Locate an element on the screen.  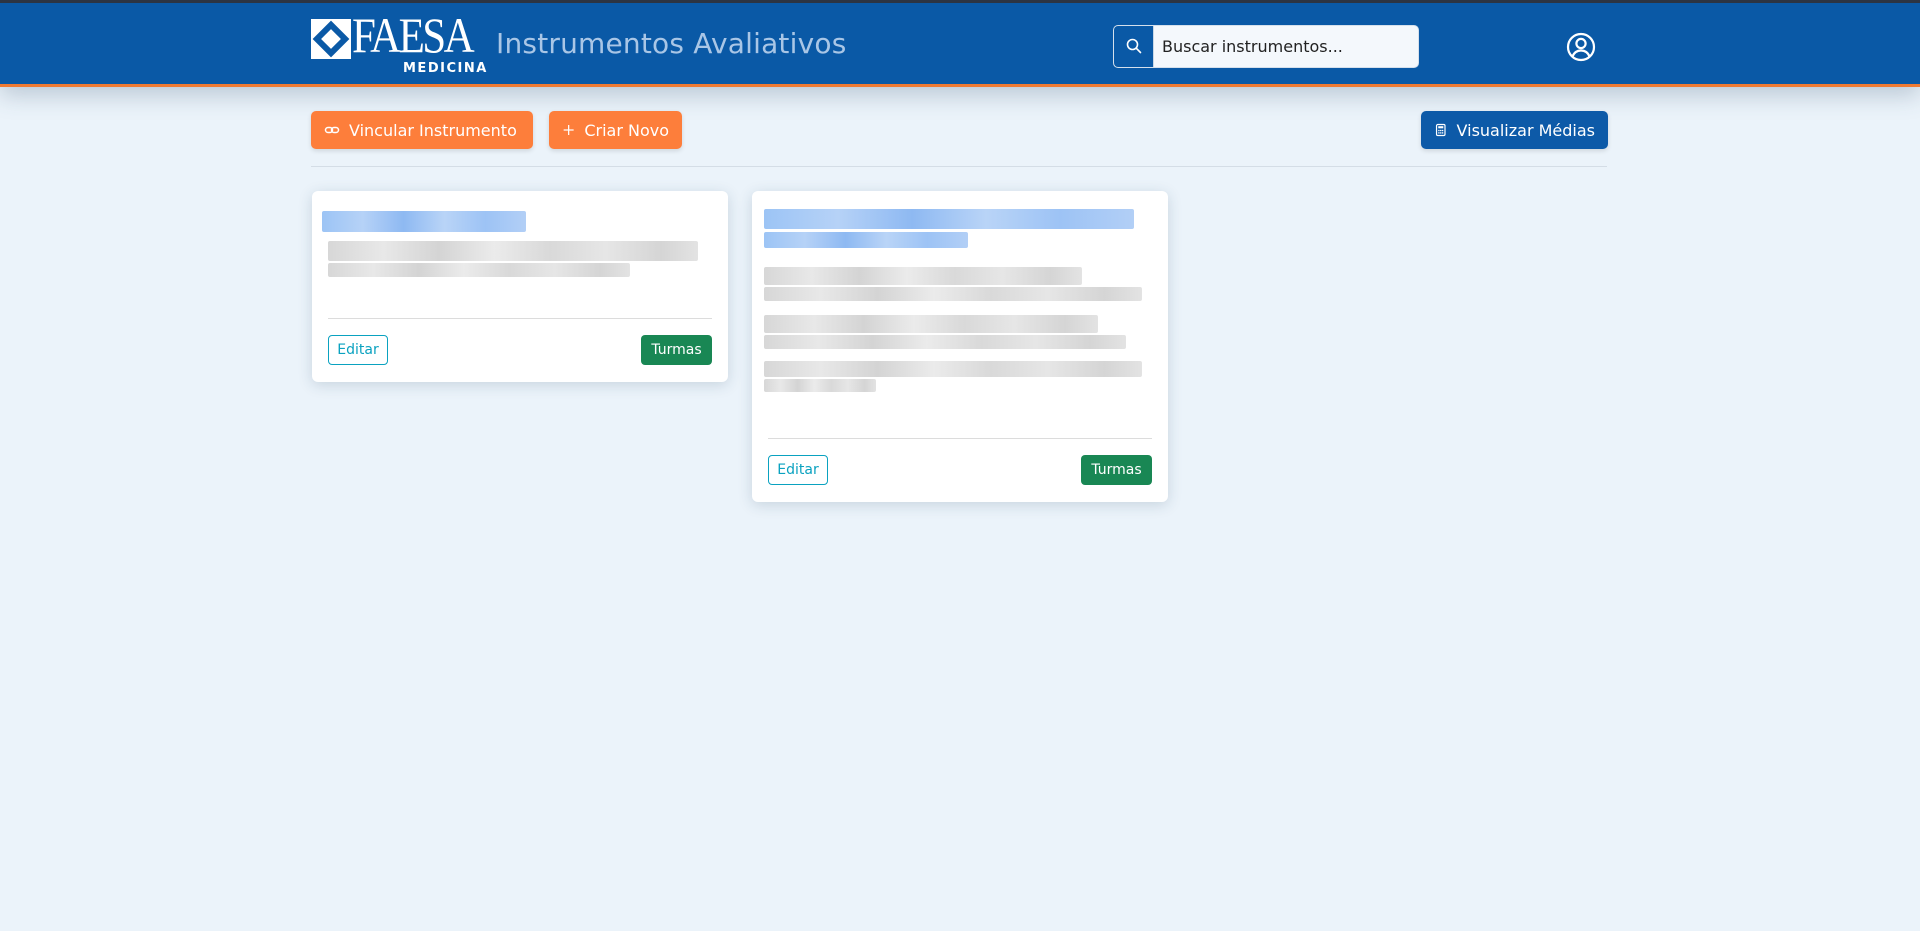
view-averages-label: Visualizar Médias is located at coordinates (1525, 130).